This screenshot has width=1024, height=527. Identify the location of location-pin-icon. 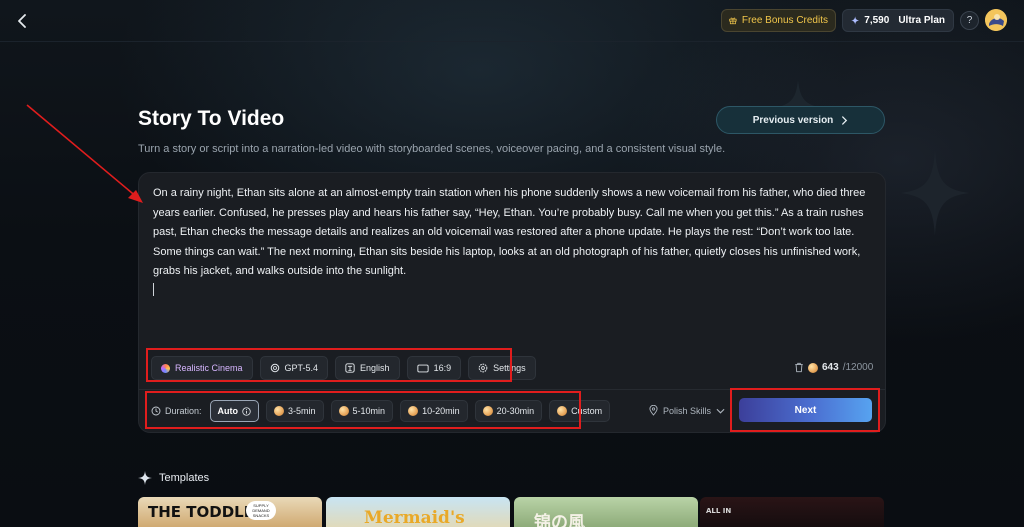
(653, 410).